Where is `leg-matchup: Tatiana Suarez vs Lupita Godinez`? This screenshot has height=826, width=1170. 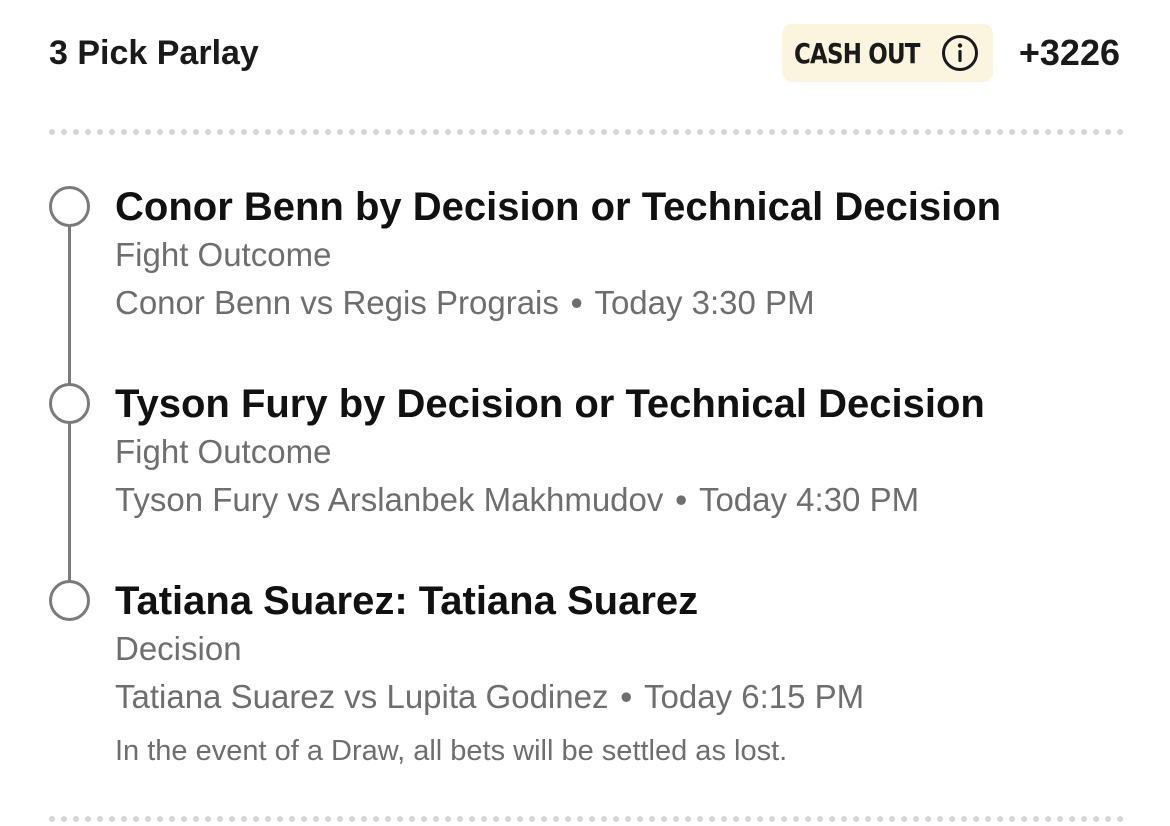 leg-matchup: Tatiana Suarez vs Lupita Godinez is located at coordinates (362, 696).